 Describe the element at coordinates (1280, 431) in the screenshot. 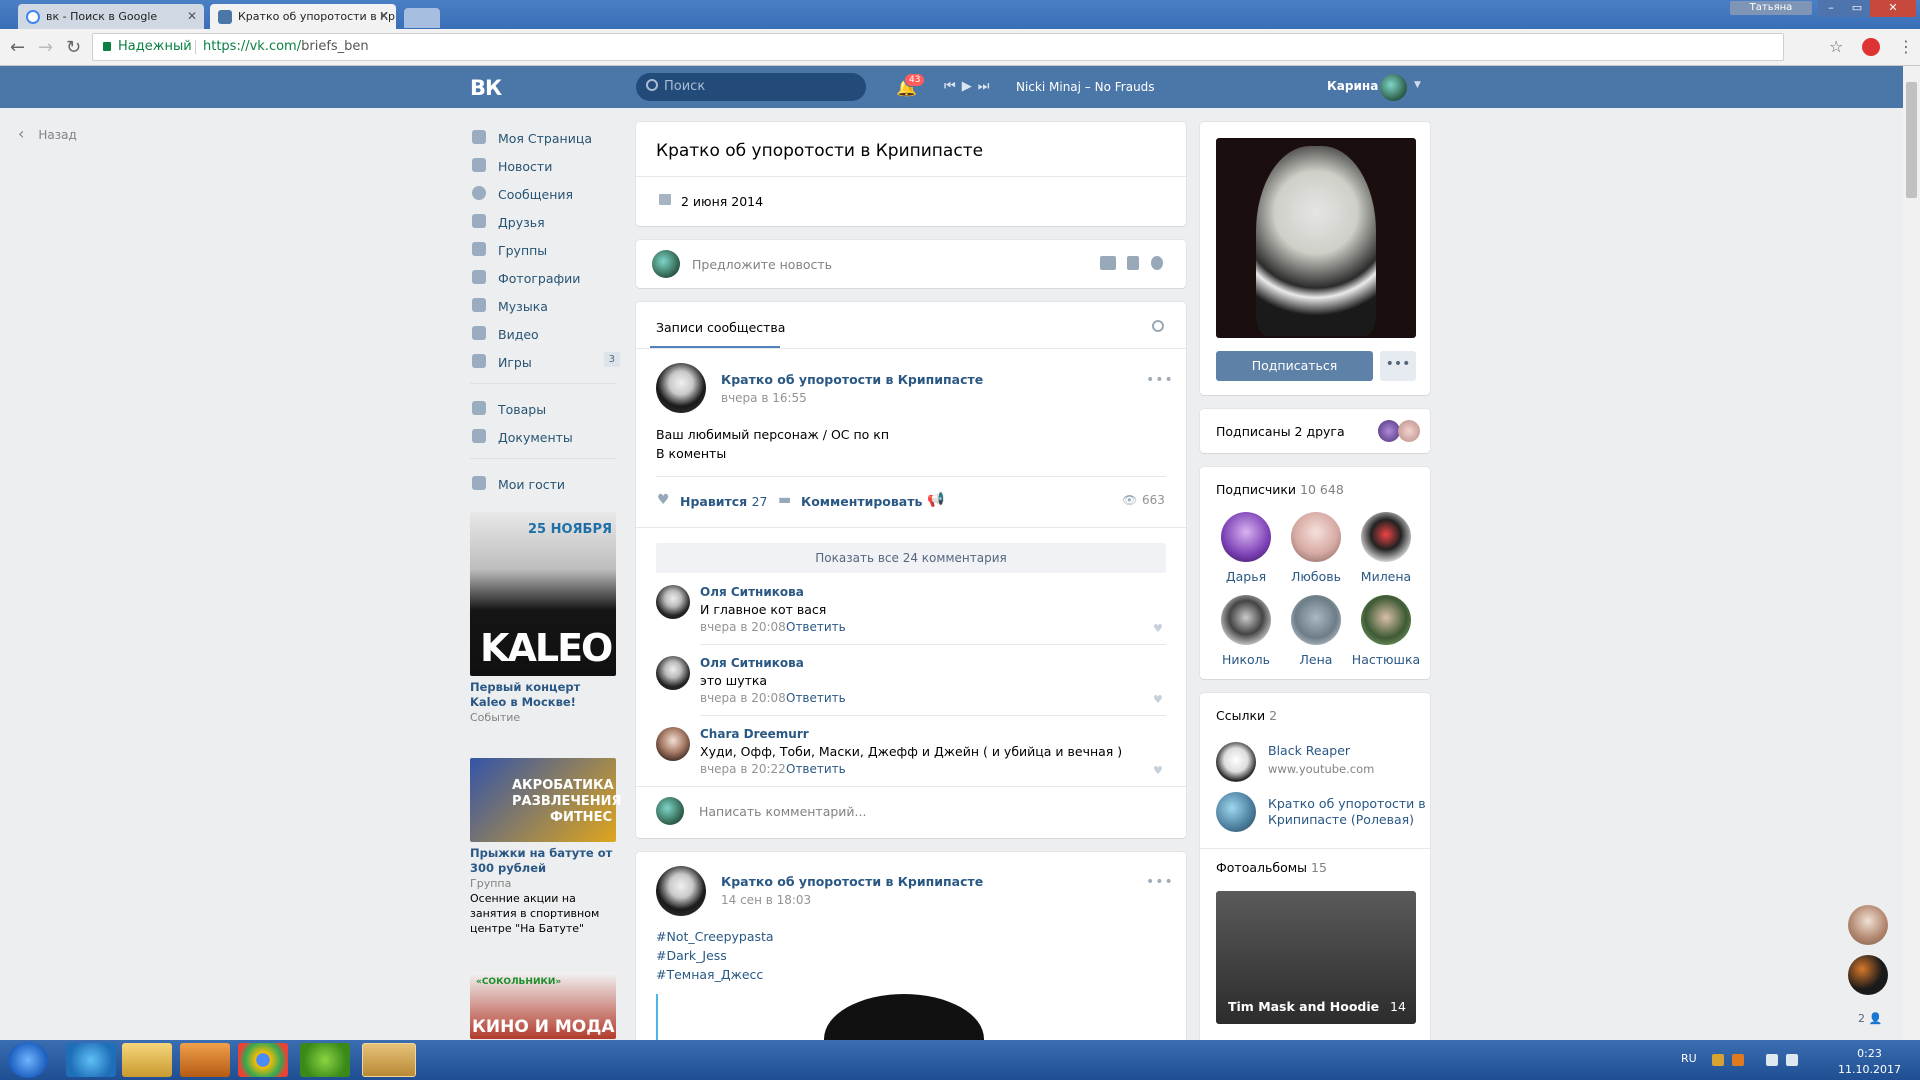

I see `friends-subscribed-text: Подписаны 2 друга` at that location.